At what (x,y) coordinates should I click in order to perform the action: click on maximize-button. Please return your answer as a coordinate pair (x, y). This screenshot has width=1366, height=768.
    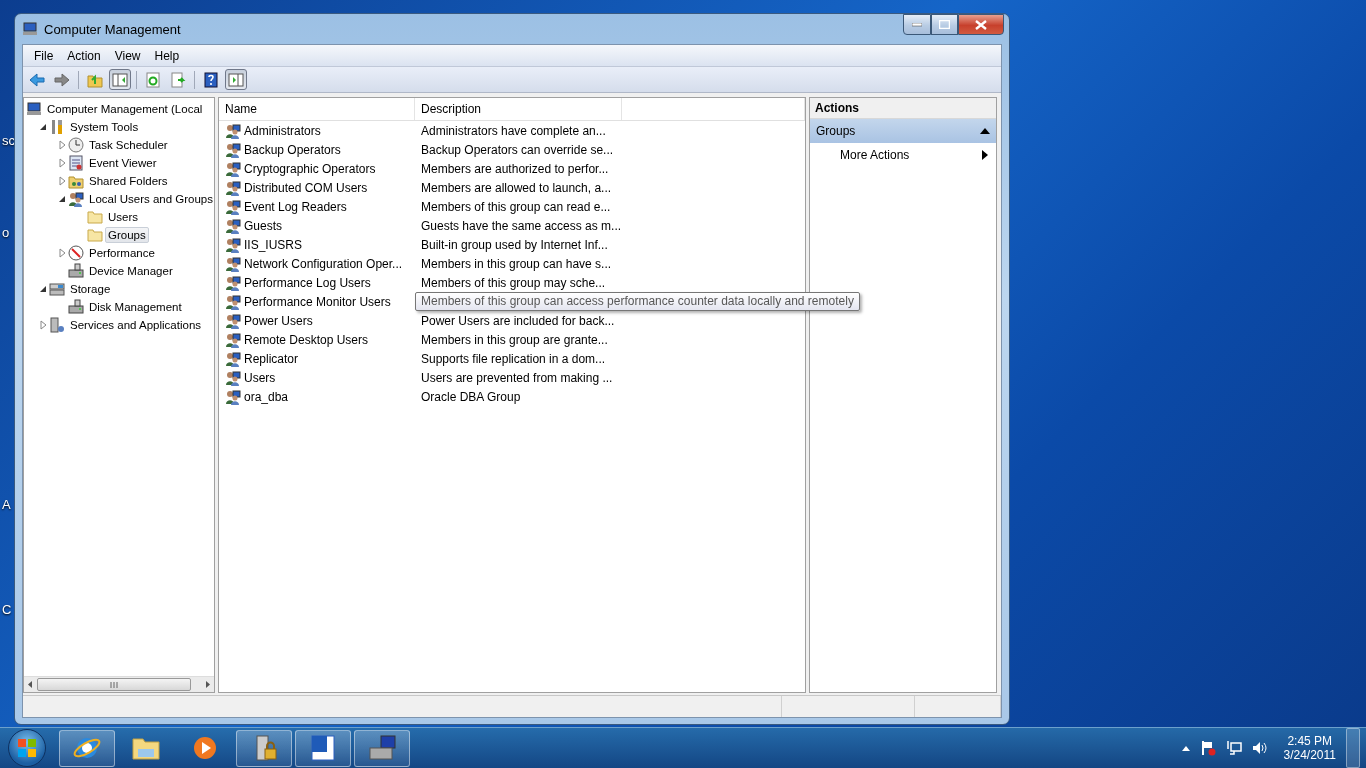
    Looking at the image, I should click on (944, 24).